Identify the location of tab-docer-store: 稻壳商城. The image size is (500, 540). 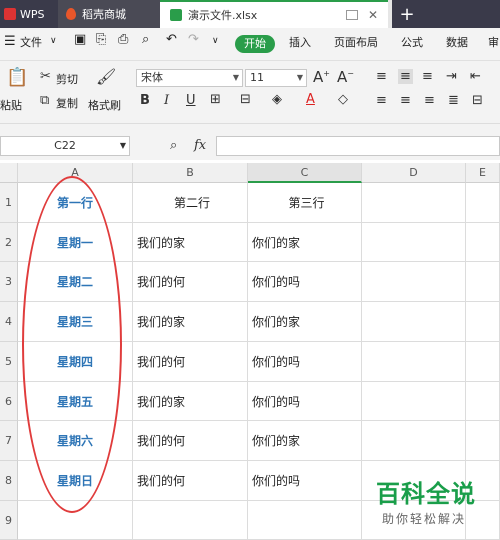
(109, 14).